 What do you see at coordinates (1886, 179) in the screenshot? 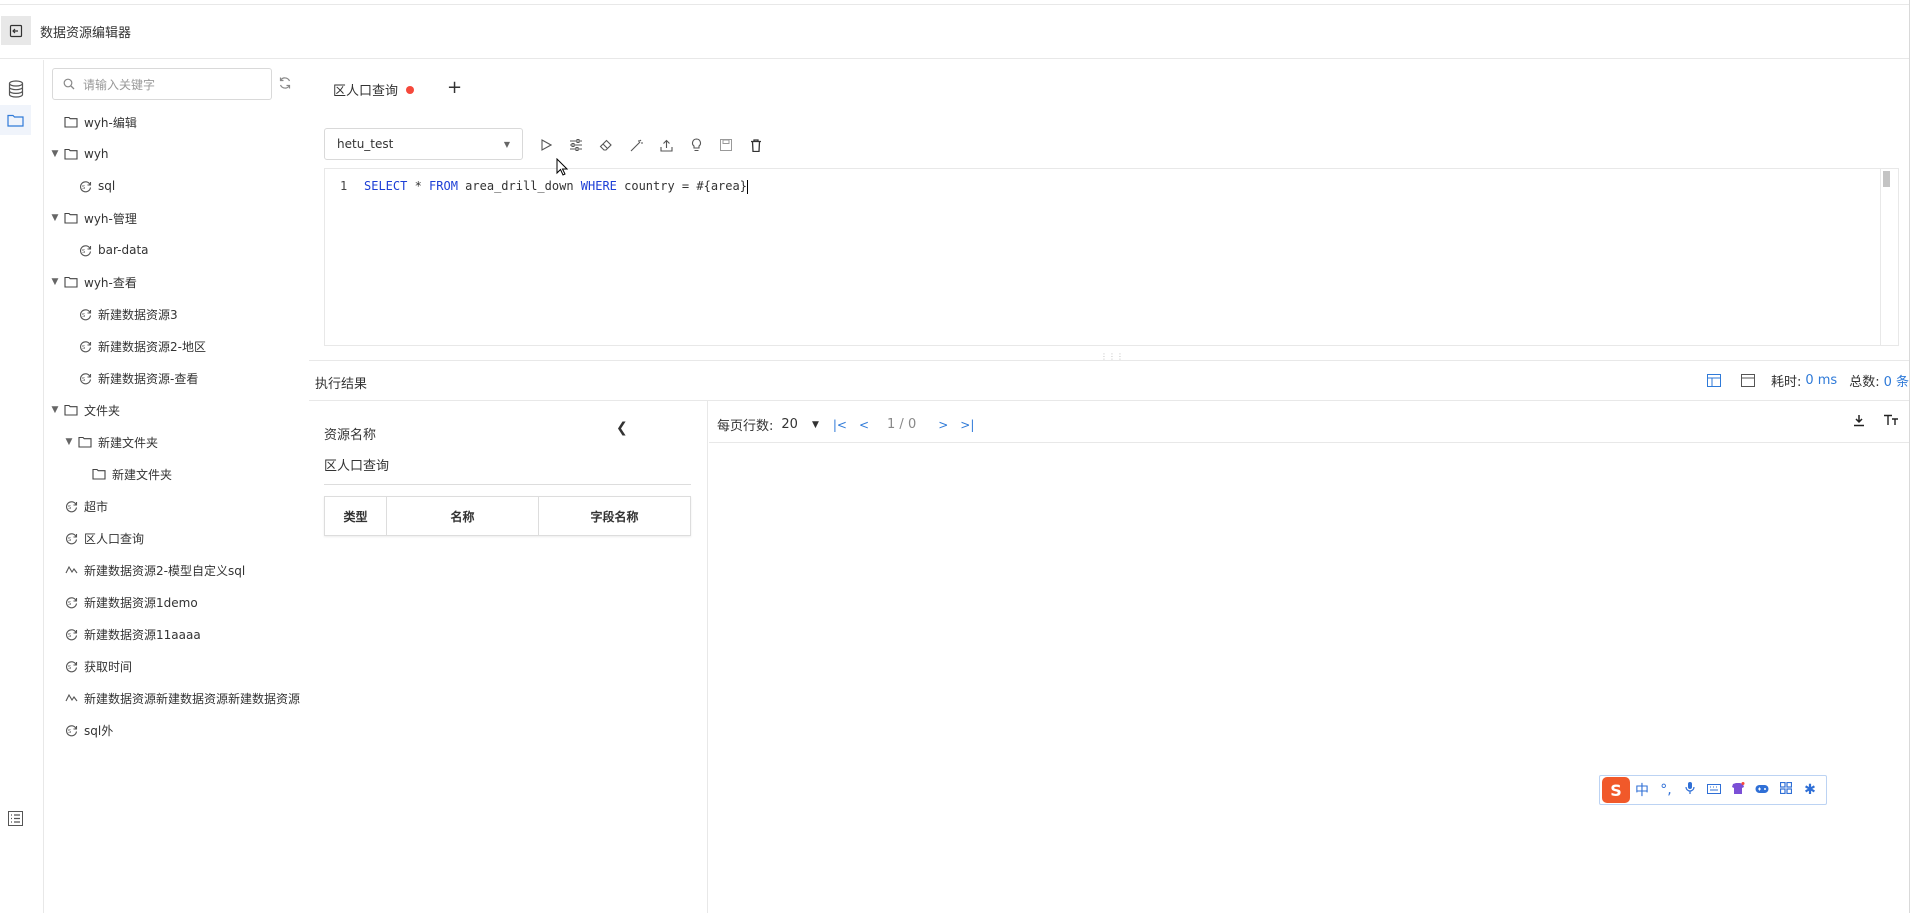
I see `scrollbar-thumb` at bounding box center [1886, 179].